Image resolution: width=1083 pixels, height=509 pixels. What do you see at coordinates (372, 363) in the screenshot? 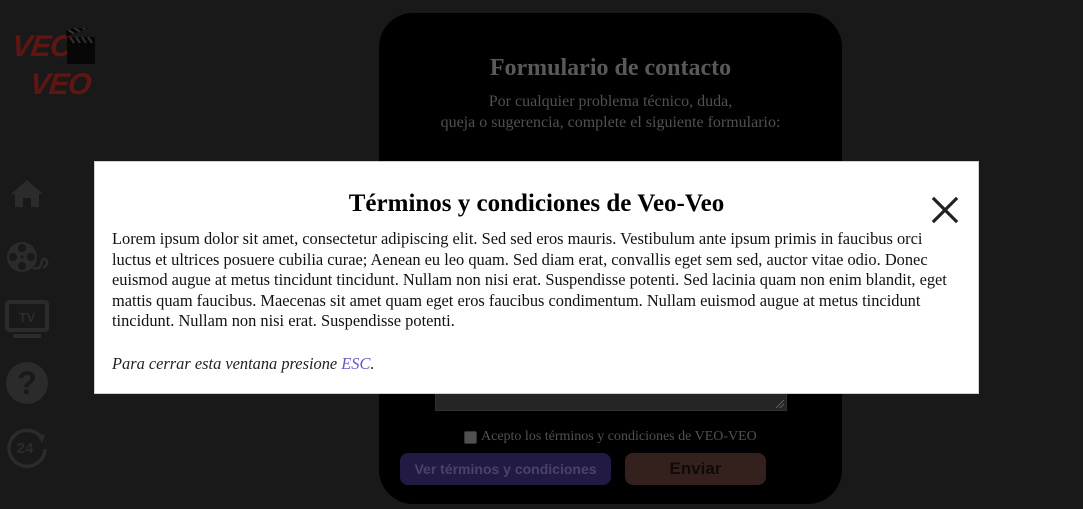
I see `hint-suffix: .` at bounding box center [372, 363].